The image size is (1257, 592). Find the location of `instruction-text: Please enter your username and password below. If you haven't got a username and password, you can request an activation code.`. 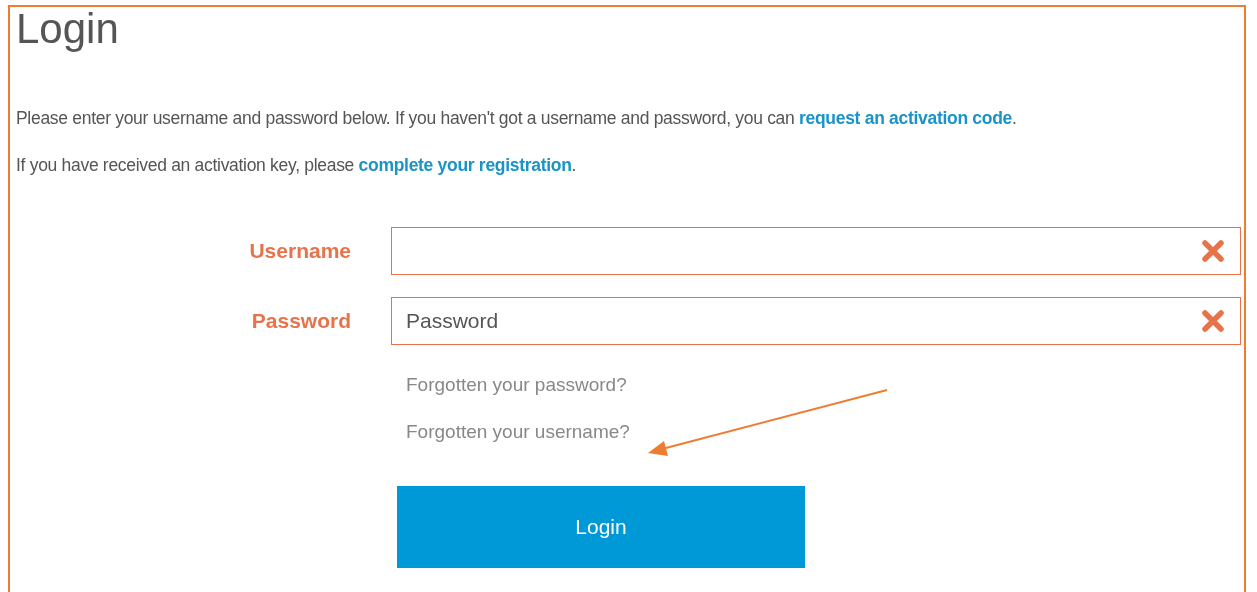

instruction-text: Please enter your username and password below. If you haven't got a username and password, you can request an activation code. is located at coordinates (517, 118).